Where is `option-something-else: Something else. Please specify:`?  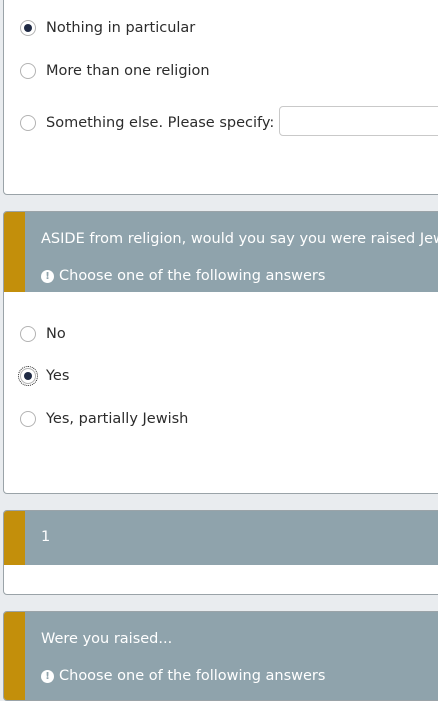 option-something-else: Something else. Please specify: is located at coordinates (147, 123).